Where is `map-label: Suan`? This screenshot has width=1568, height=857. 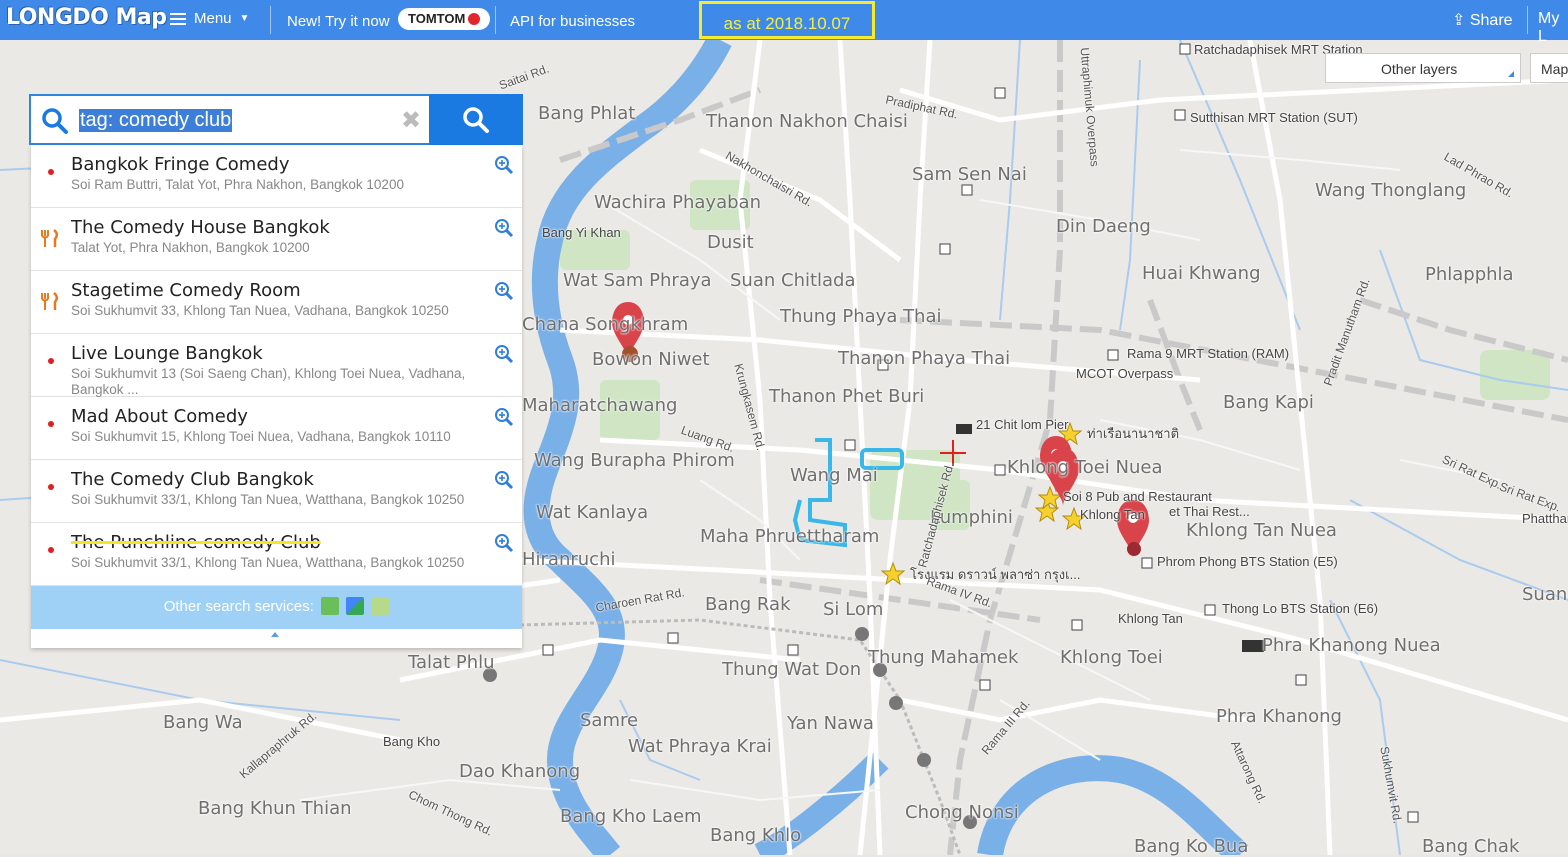
map-label: Suan is located at coordinates (1545, 594).